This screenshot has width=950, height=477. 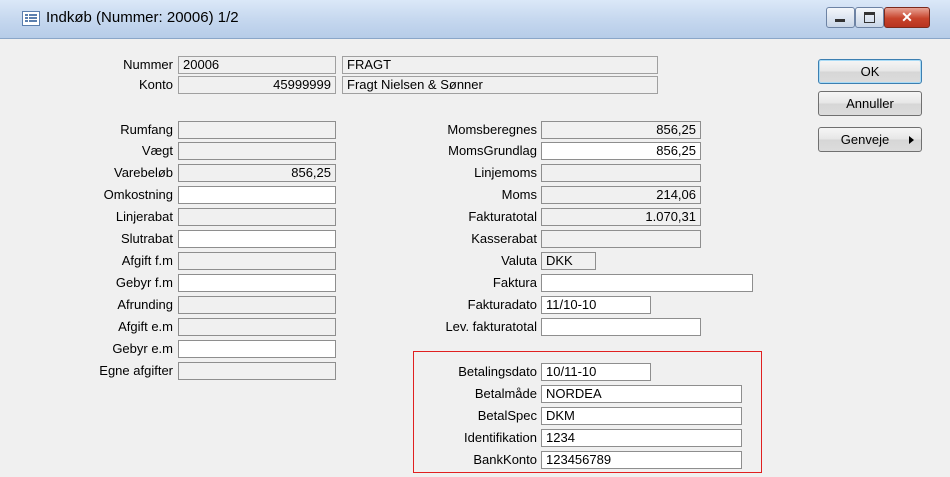 I want to click on egne-afgifter-label: Egne afgifter, so click(x=136, y=370).